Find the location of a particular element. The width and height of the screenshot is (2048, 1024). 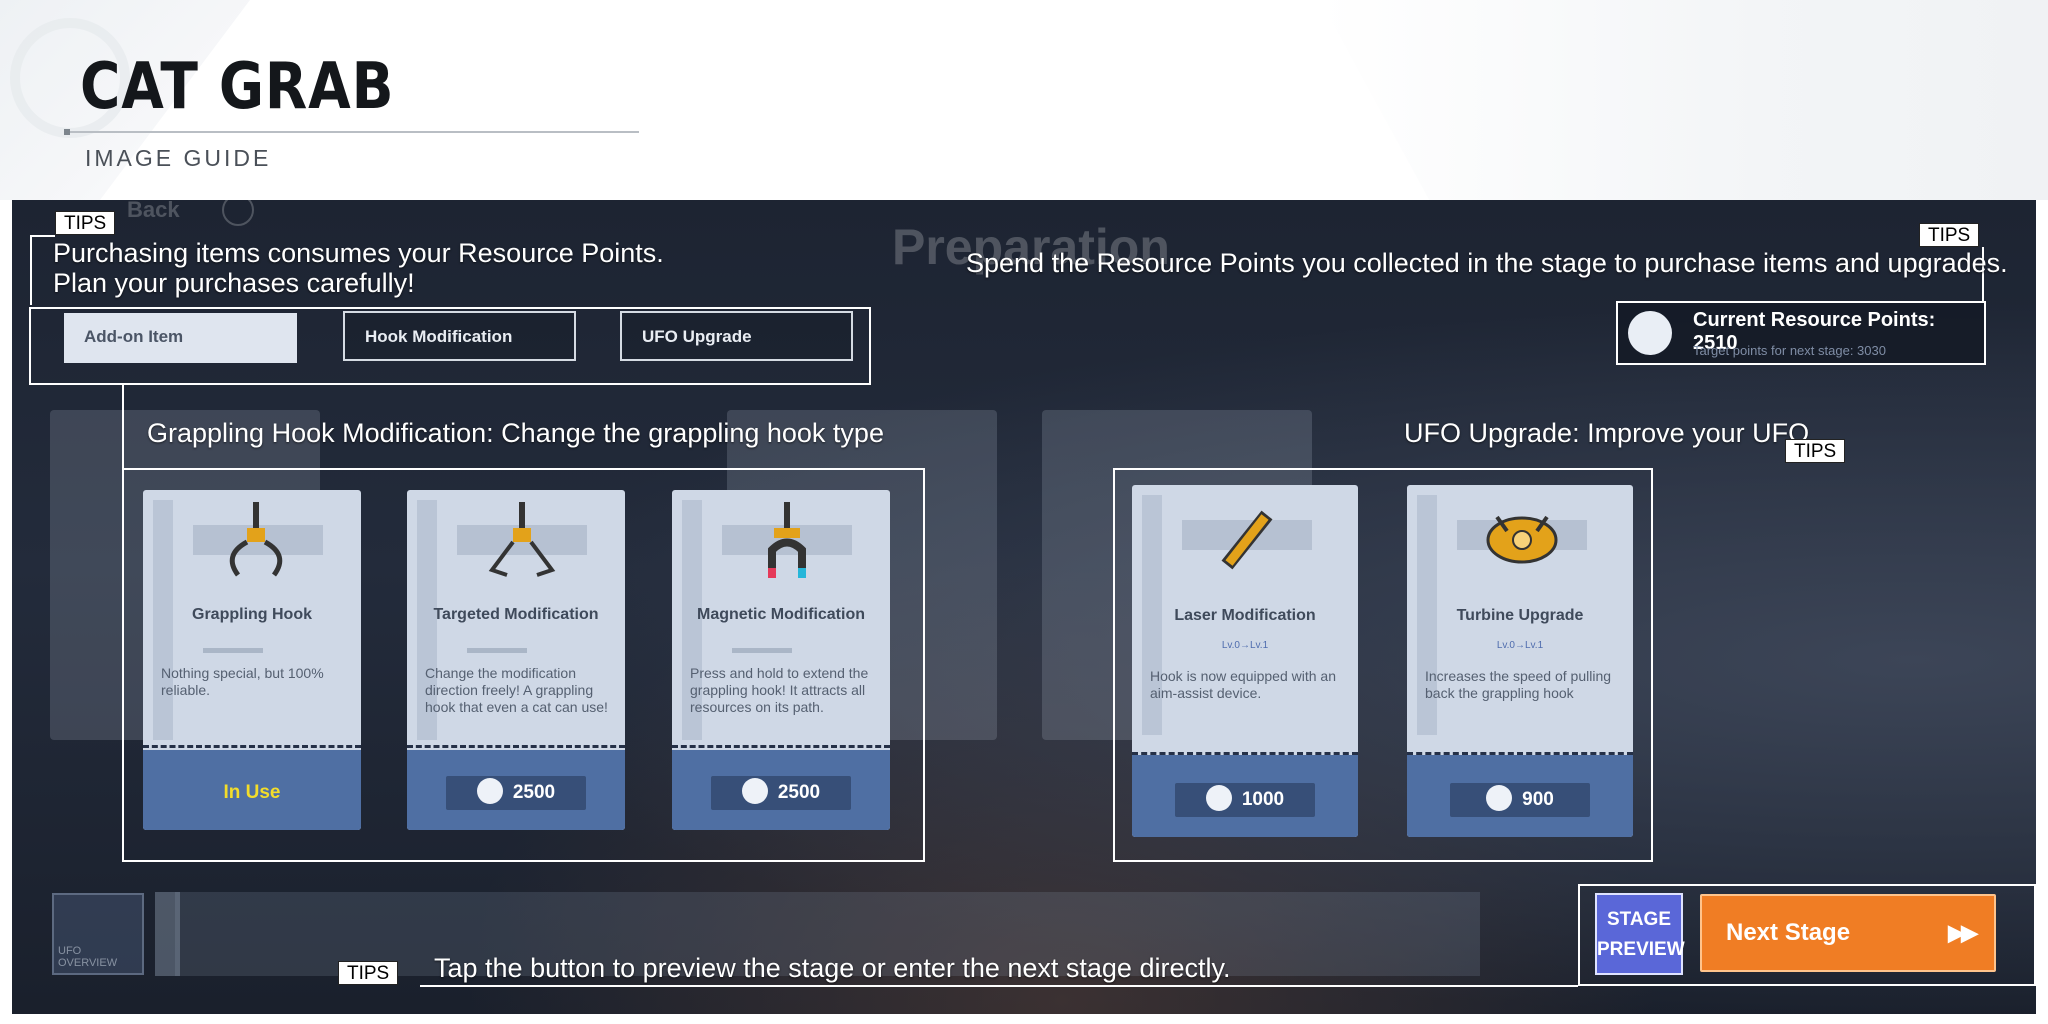

target-points: Target points for next stage: 3030 is located at coordinates (1789, 350).